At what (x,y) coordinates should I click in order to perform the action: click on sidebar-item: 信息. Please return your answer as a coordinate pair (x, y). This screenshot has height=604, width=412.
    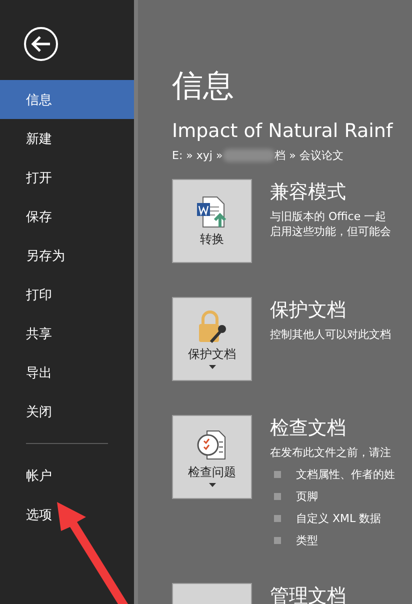
    Looking at the image, I should click on (67, 99).